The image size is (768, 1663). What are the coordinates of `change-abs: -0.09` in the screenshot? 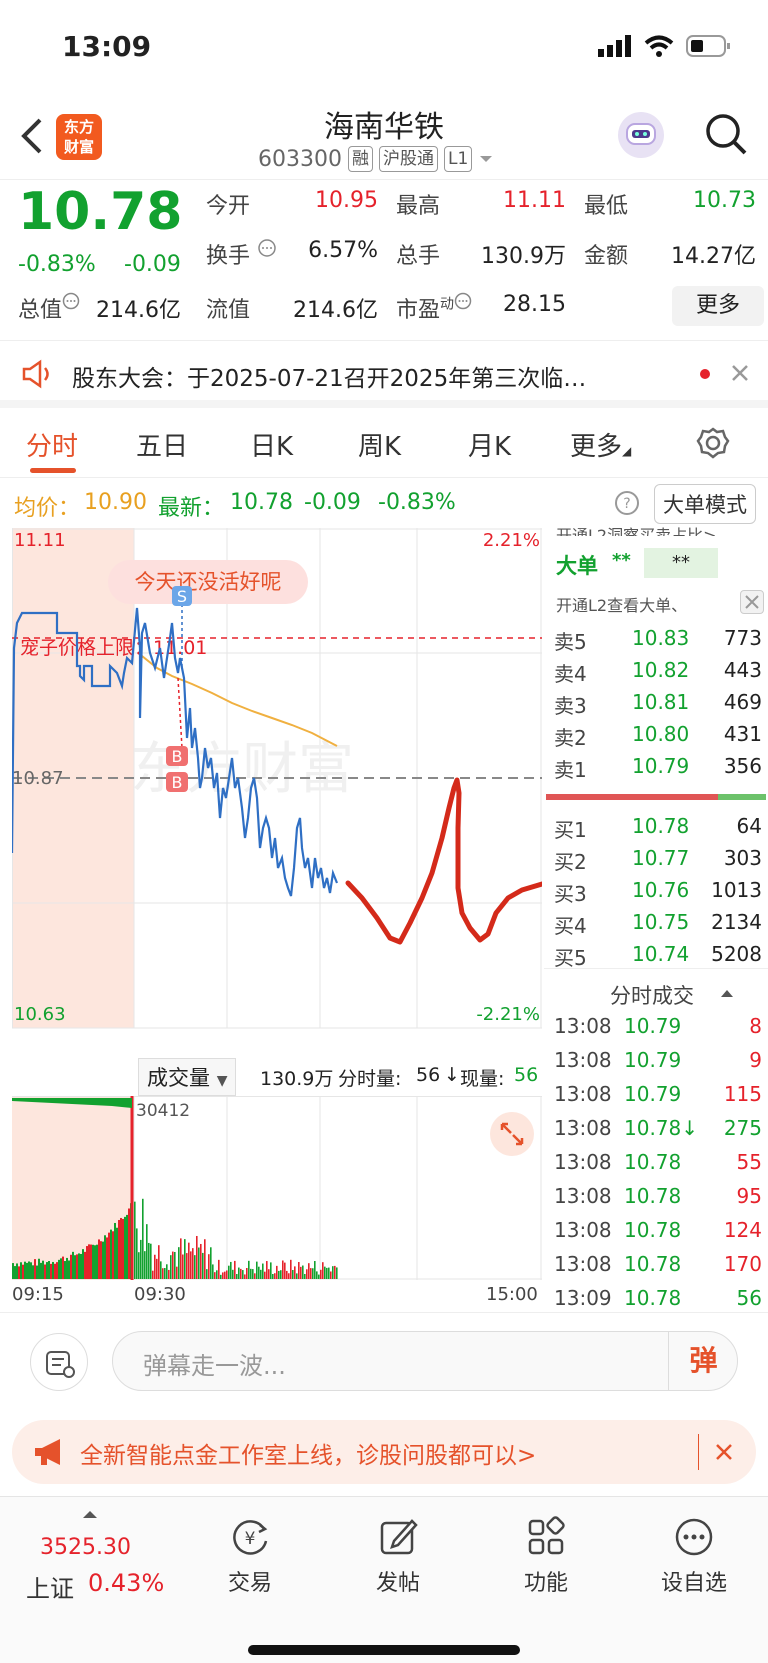 It's located at (152, 264).